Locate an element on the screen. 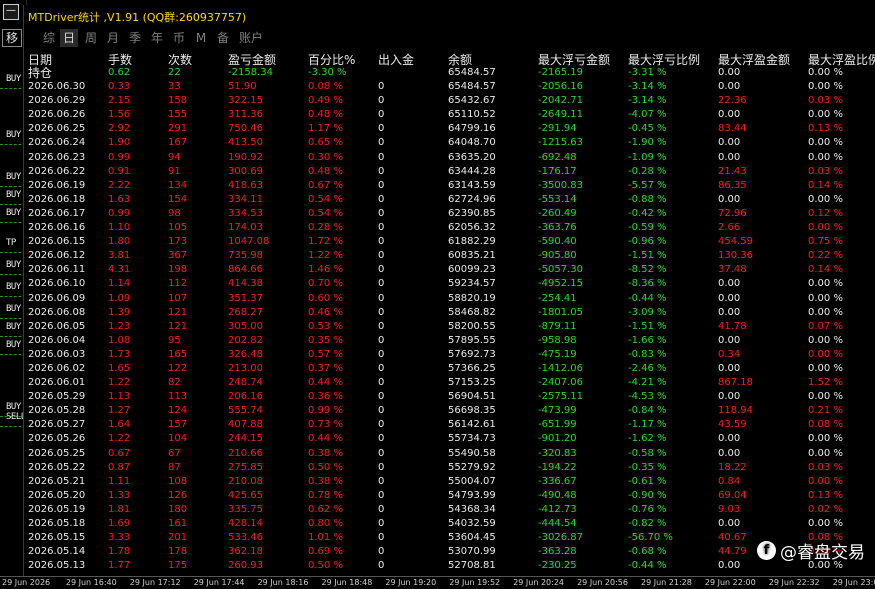 The width and height of the screenshot is (875, 589). cell-trades: 180 is located at coordinates (178, 509).